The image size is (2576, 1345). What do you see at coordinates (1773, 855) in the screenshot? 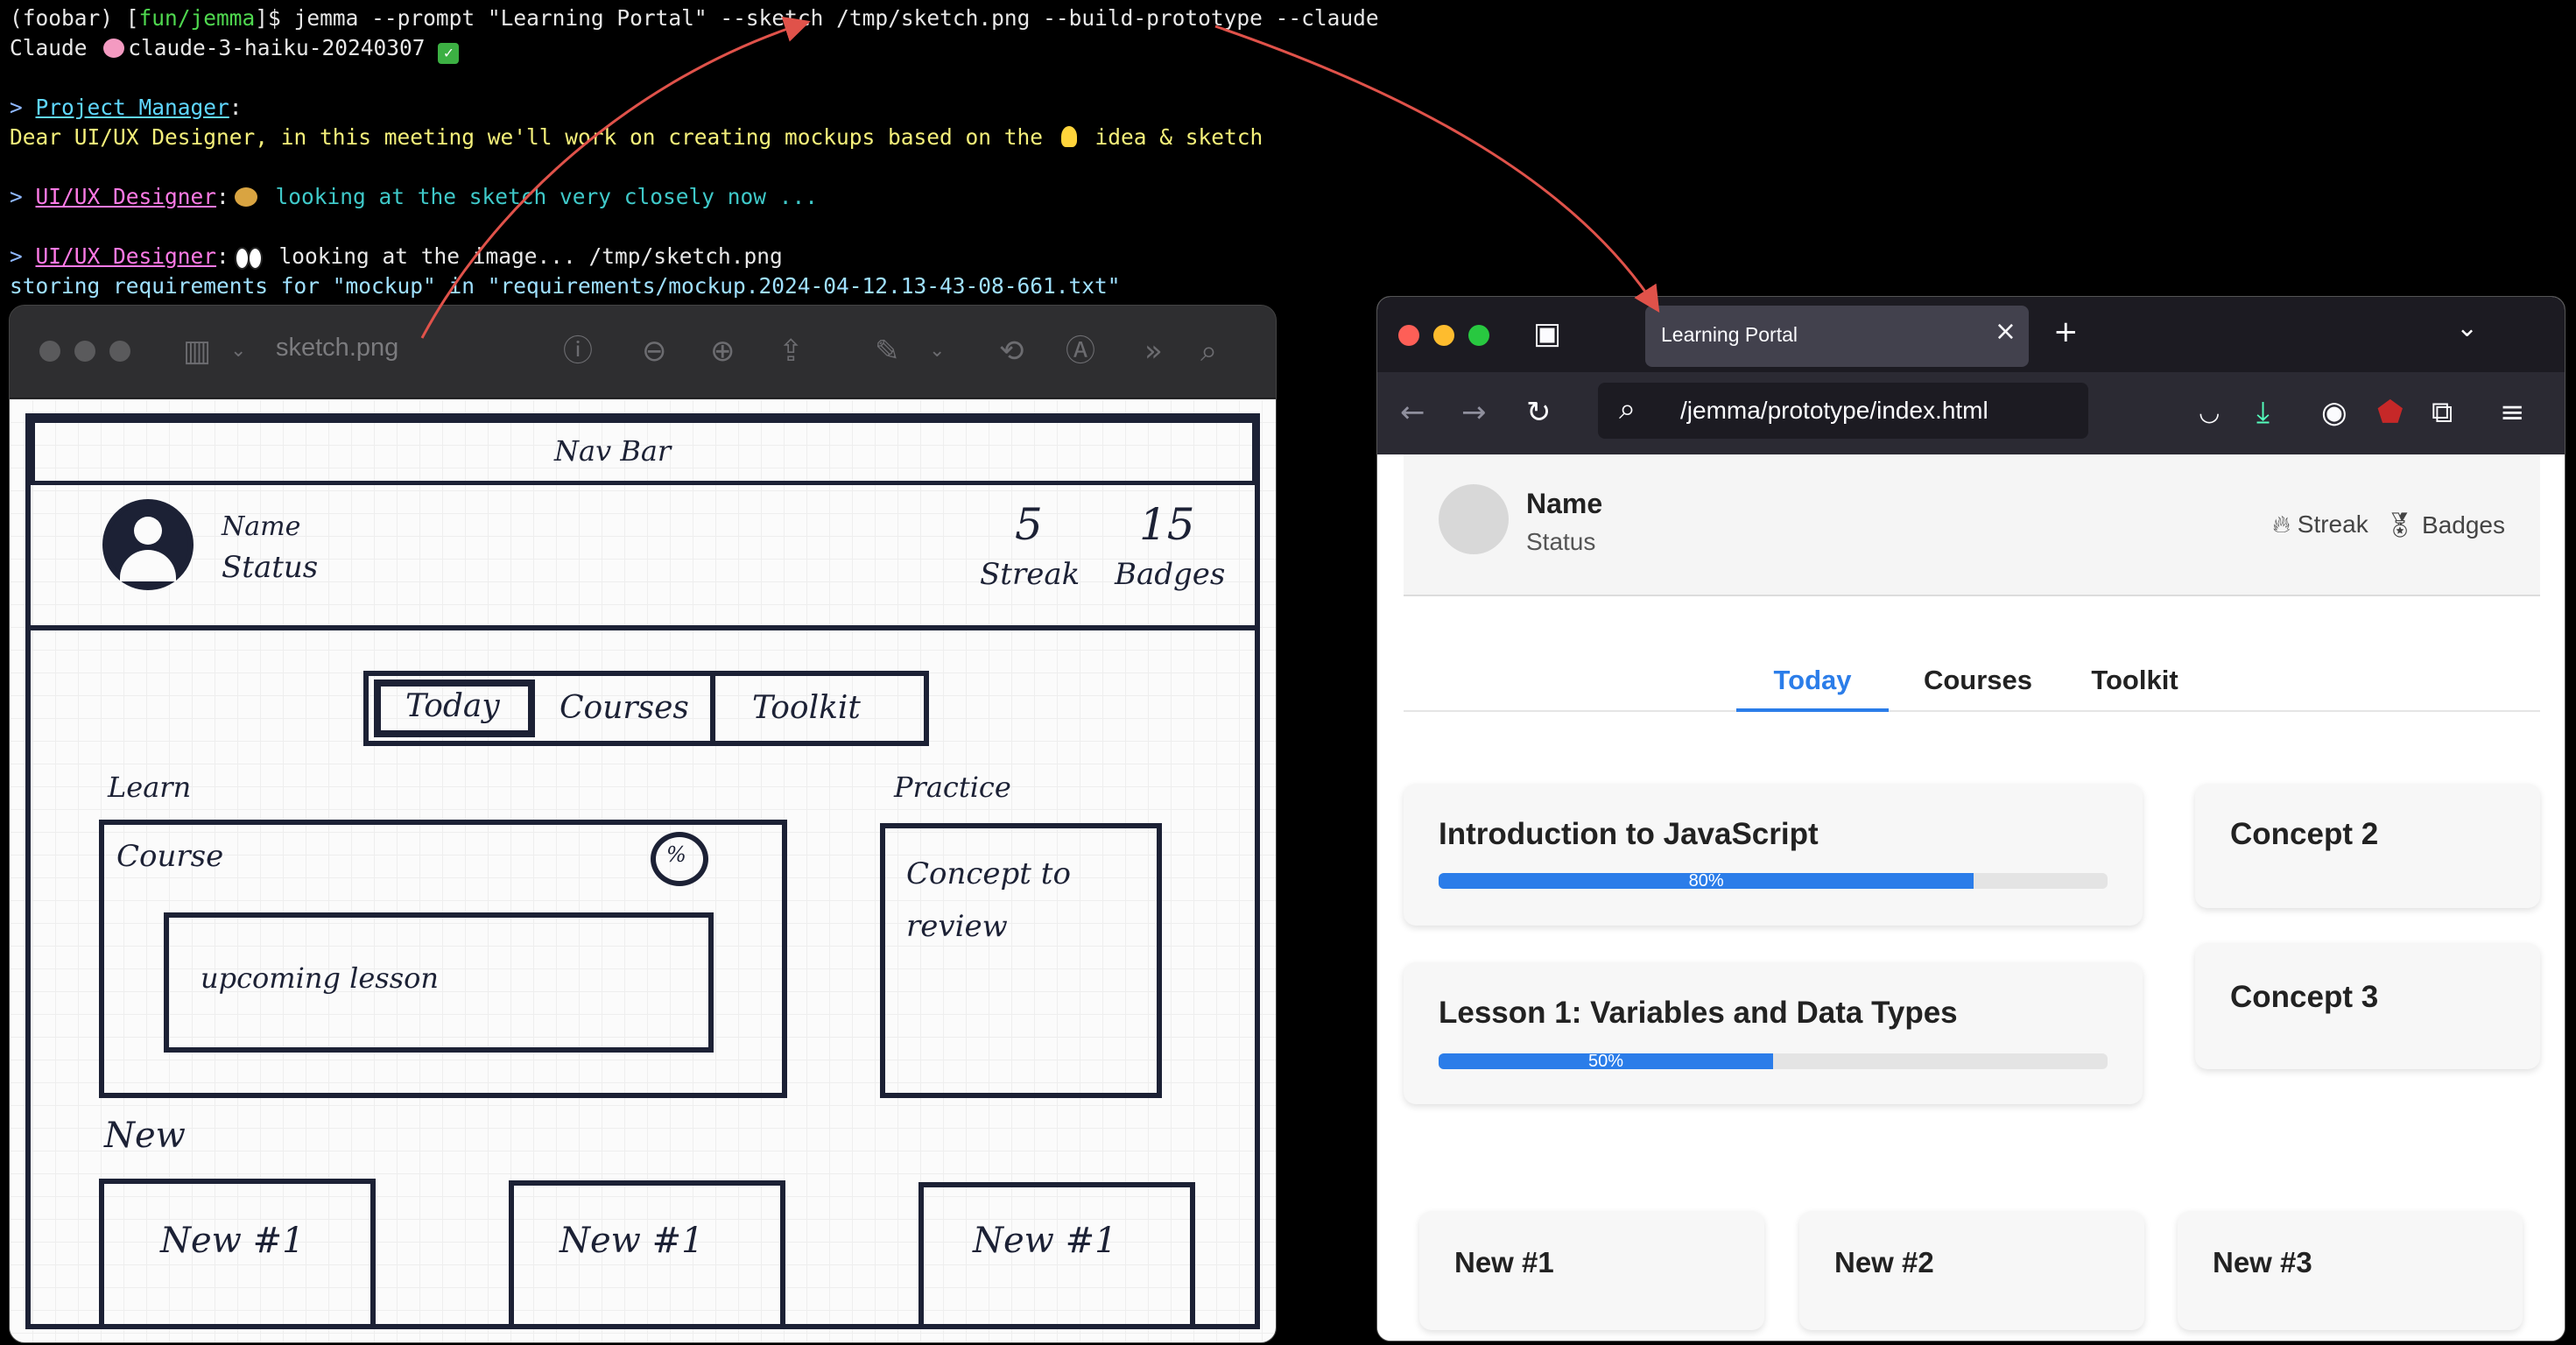
I see `course-card: Introduction to JavaScript 80%` at bounding box center [1773, 855].